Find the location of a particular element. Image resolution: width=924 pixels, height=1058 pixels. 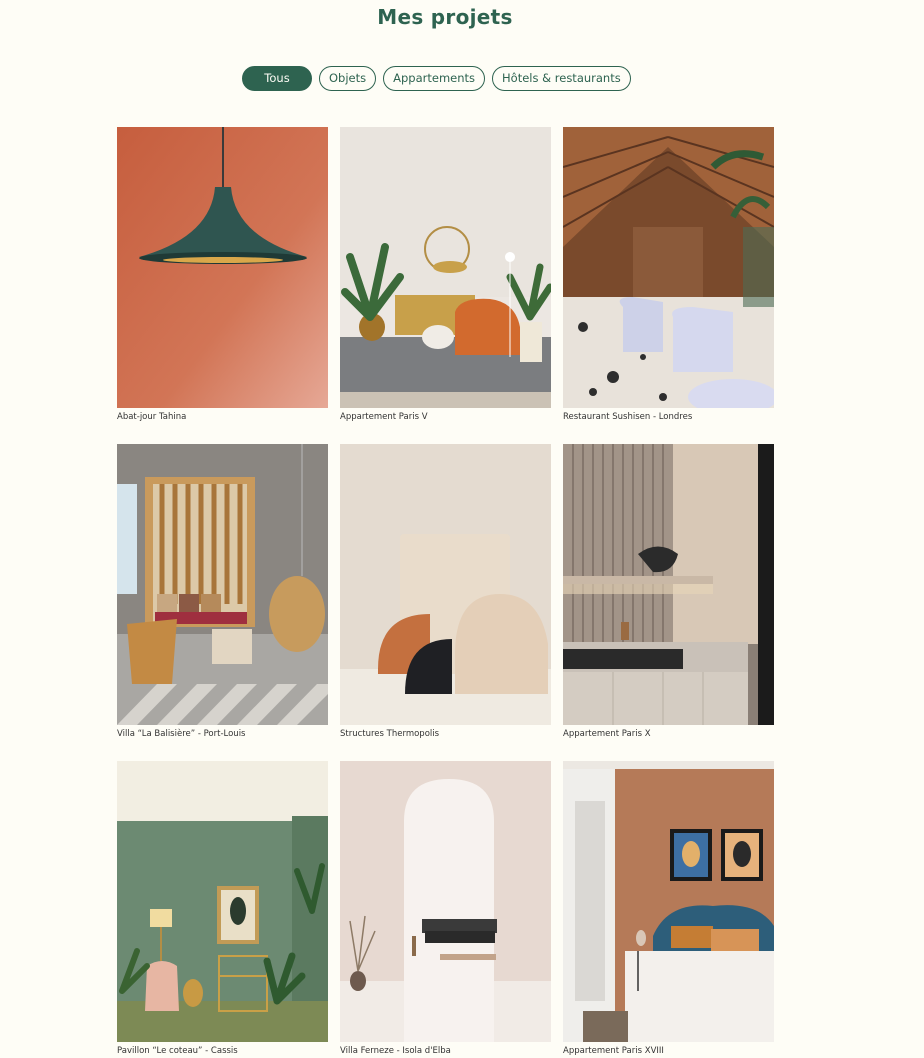

project-title: Villa “La Balisière” - Port-Louis is located at coordinates (222, 735).